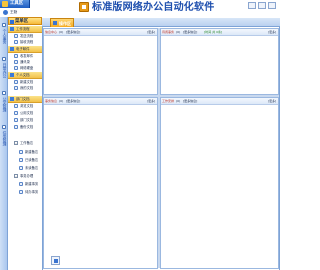 Image resolution: width=320 pixels, height=270 pixels. I want to click on menu-item: 网络硬盘, so click(28, 68).